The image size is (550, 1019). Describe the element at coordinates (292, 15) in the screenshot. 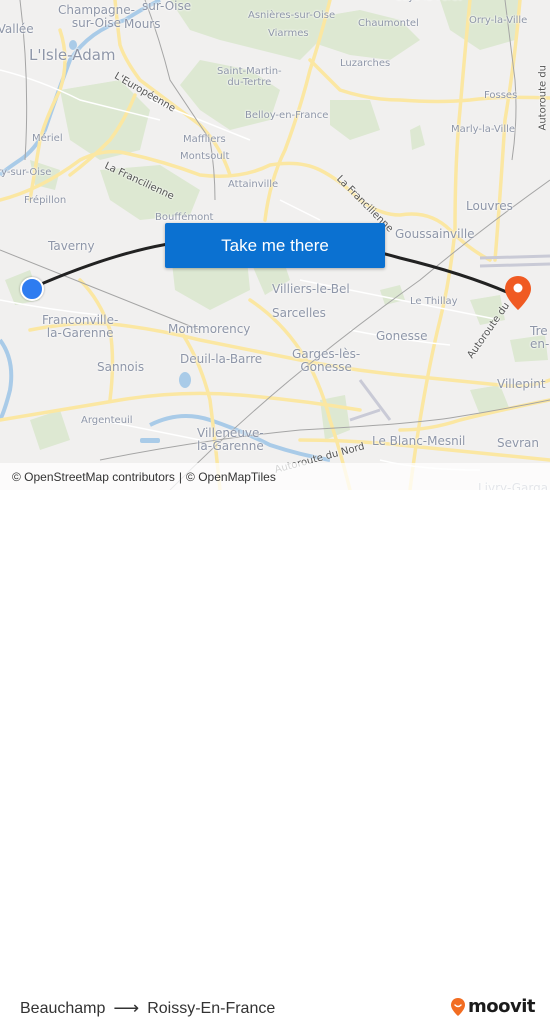

I see `place-label-asnieres-sur-oise: Asnières-sur-Oise` at that location.